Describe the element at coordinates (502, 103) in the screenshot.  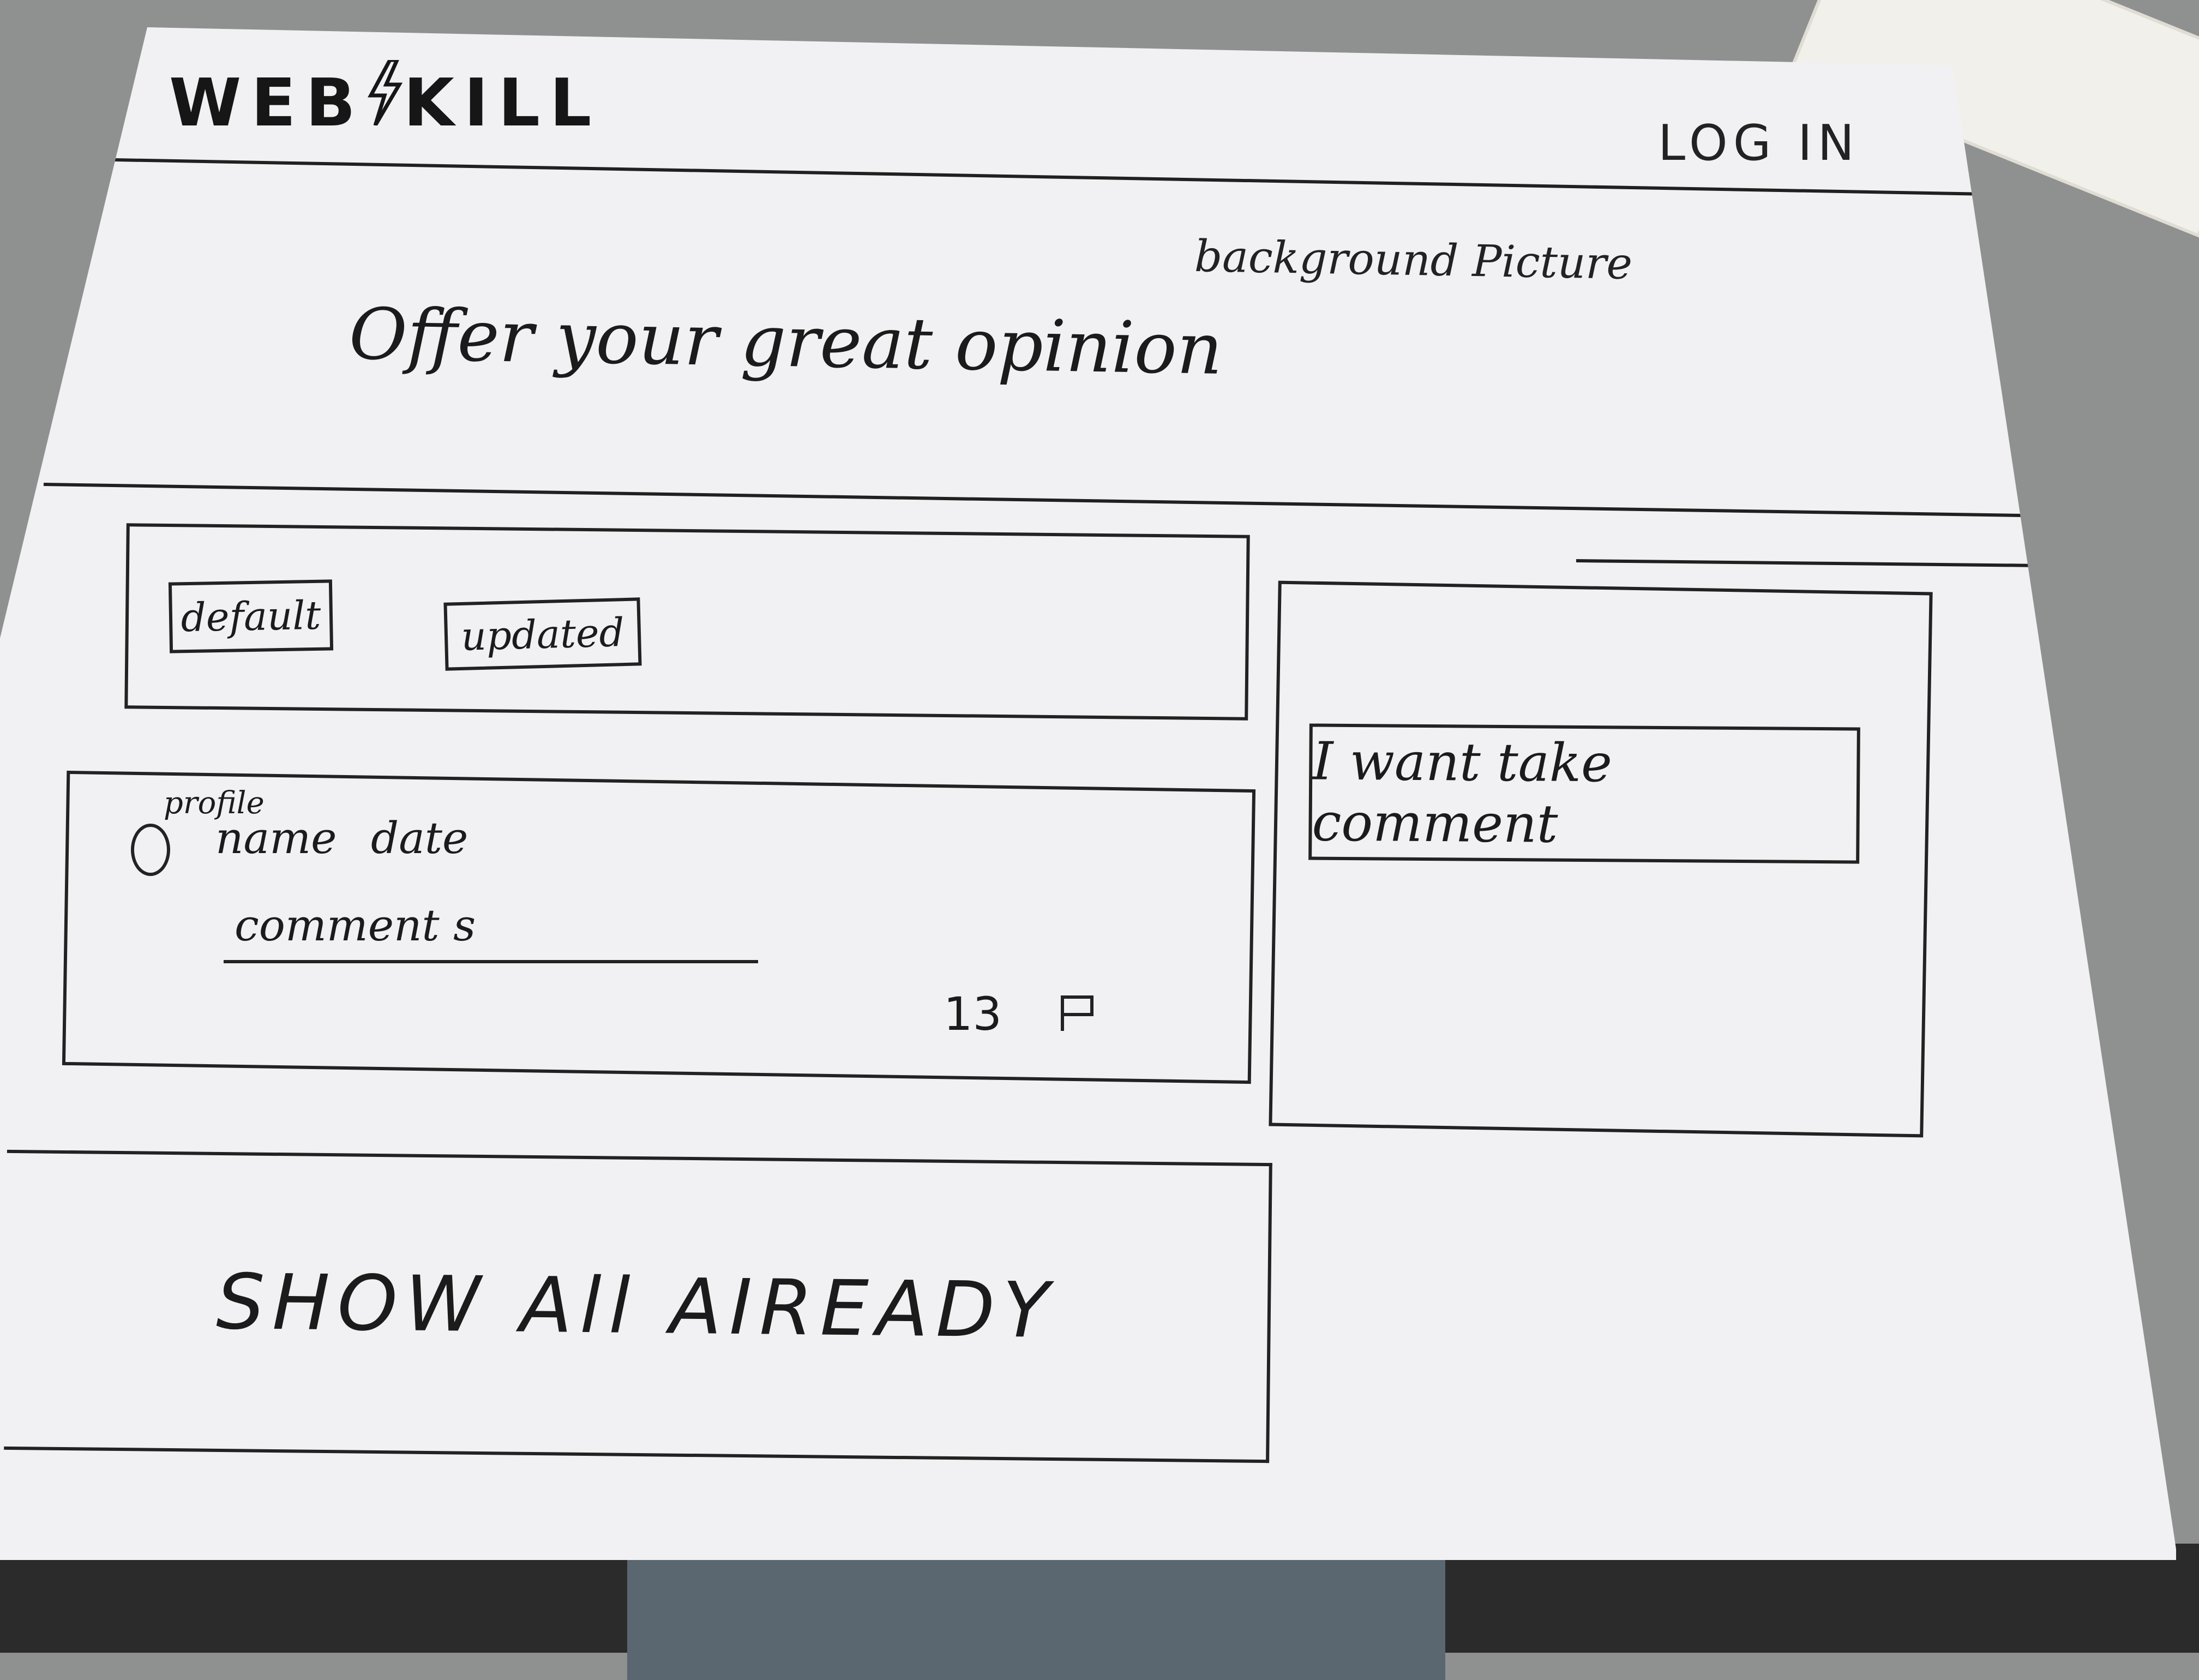
I see `logo-text-right: KILL` at that location.